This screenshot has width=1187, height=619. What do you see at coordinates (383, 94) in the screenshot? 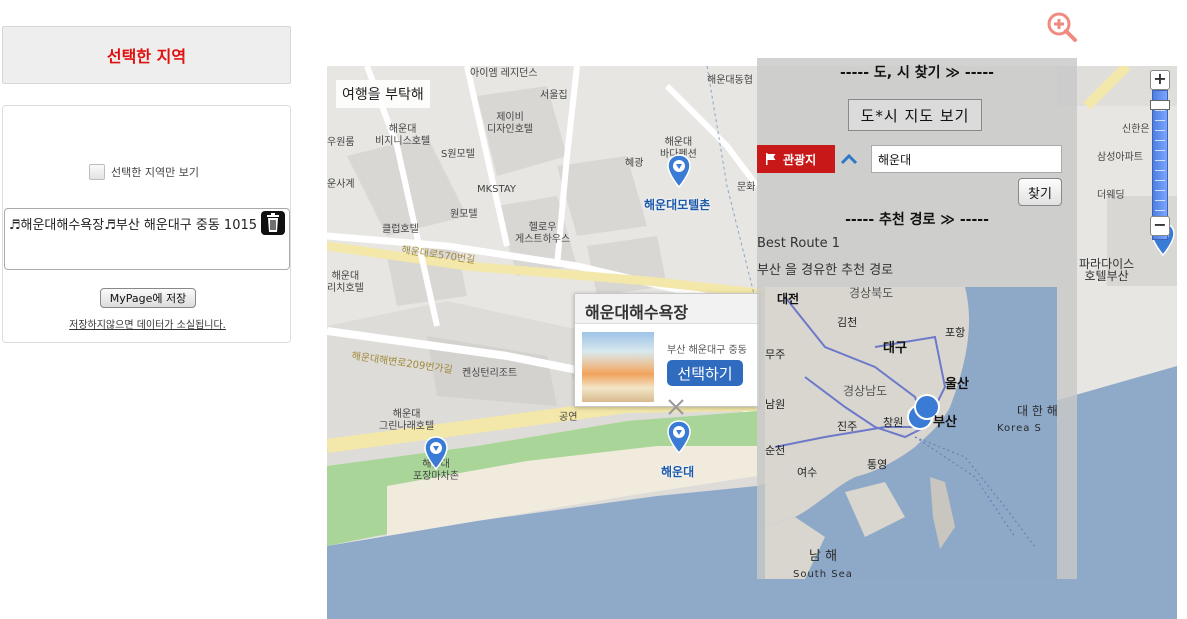
I see `travel-request-tag: 여행을 부탁해` at bounding box center [383, 94].